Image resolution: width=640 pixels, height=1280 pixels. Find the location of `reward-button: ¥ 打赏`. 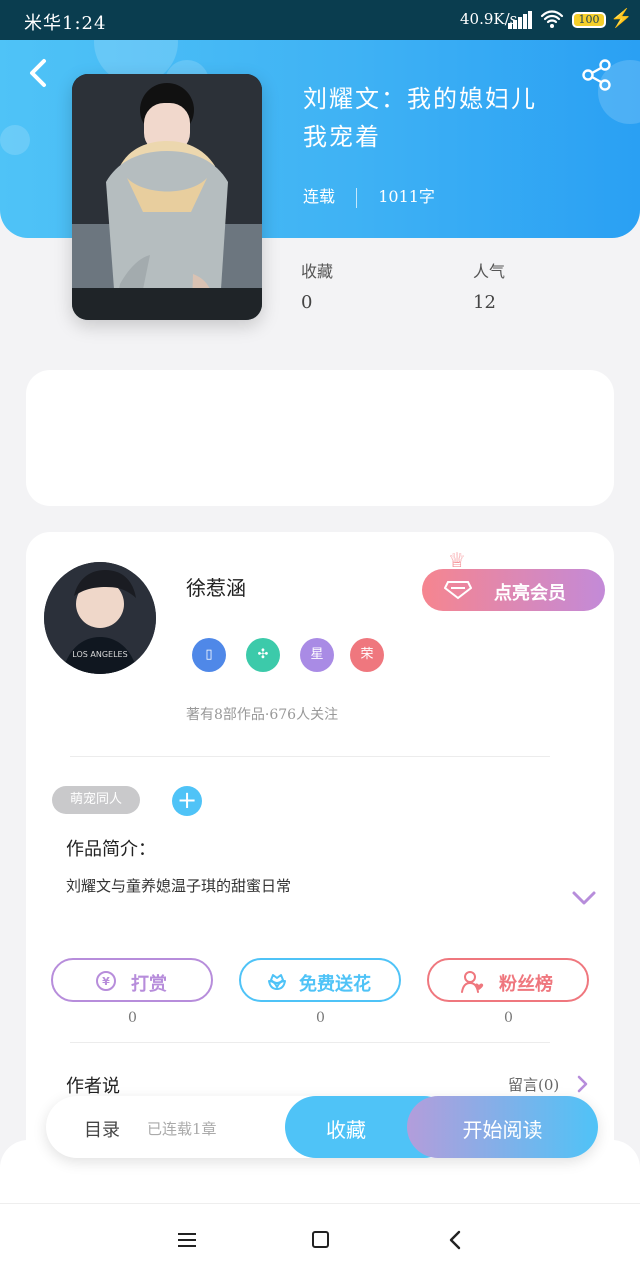

reward-button: ¥ 打赏 is located at coordinates (132, 980).